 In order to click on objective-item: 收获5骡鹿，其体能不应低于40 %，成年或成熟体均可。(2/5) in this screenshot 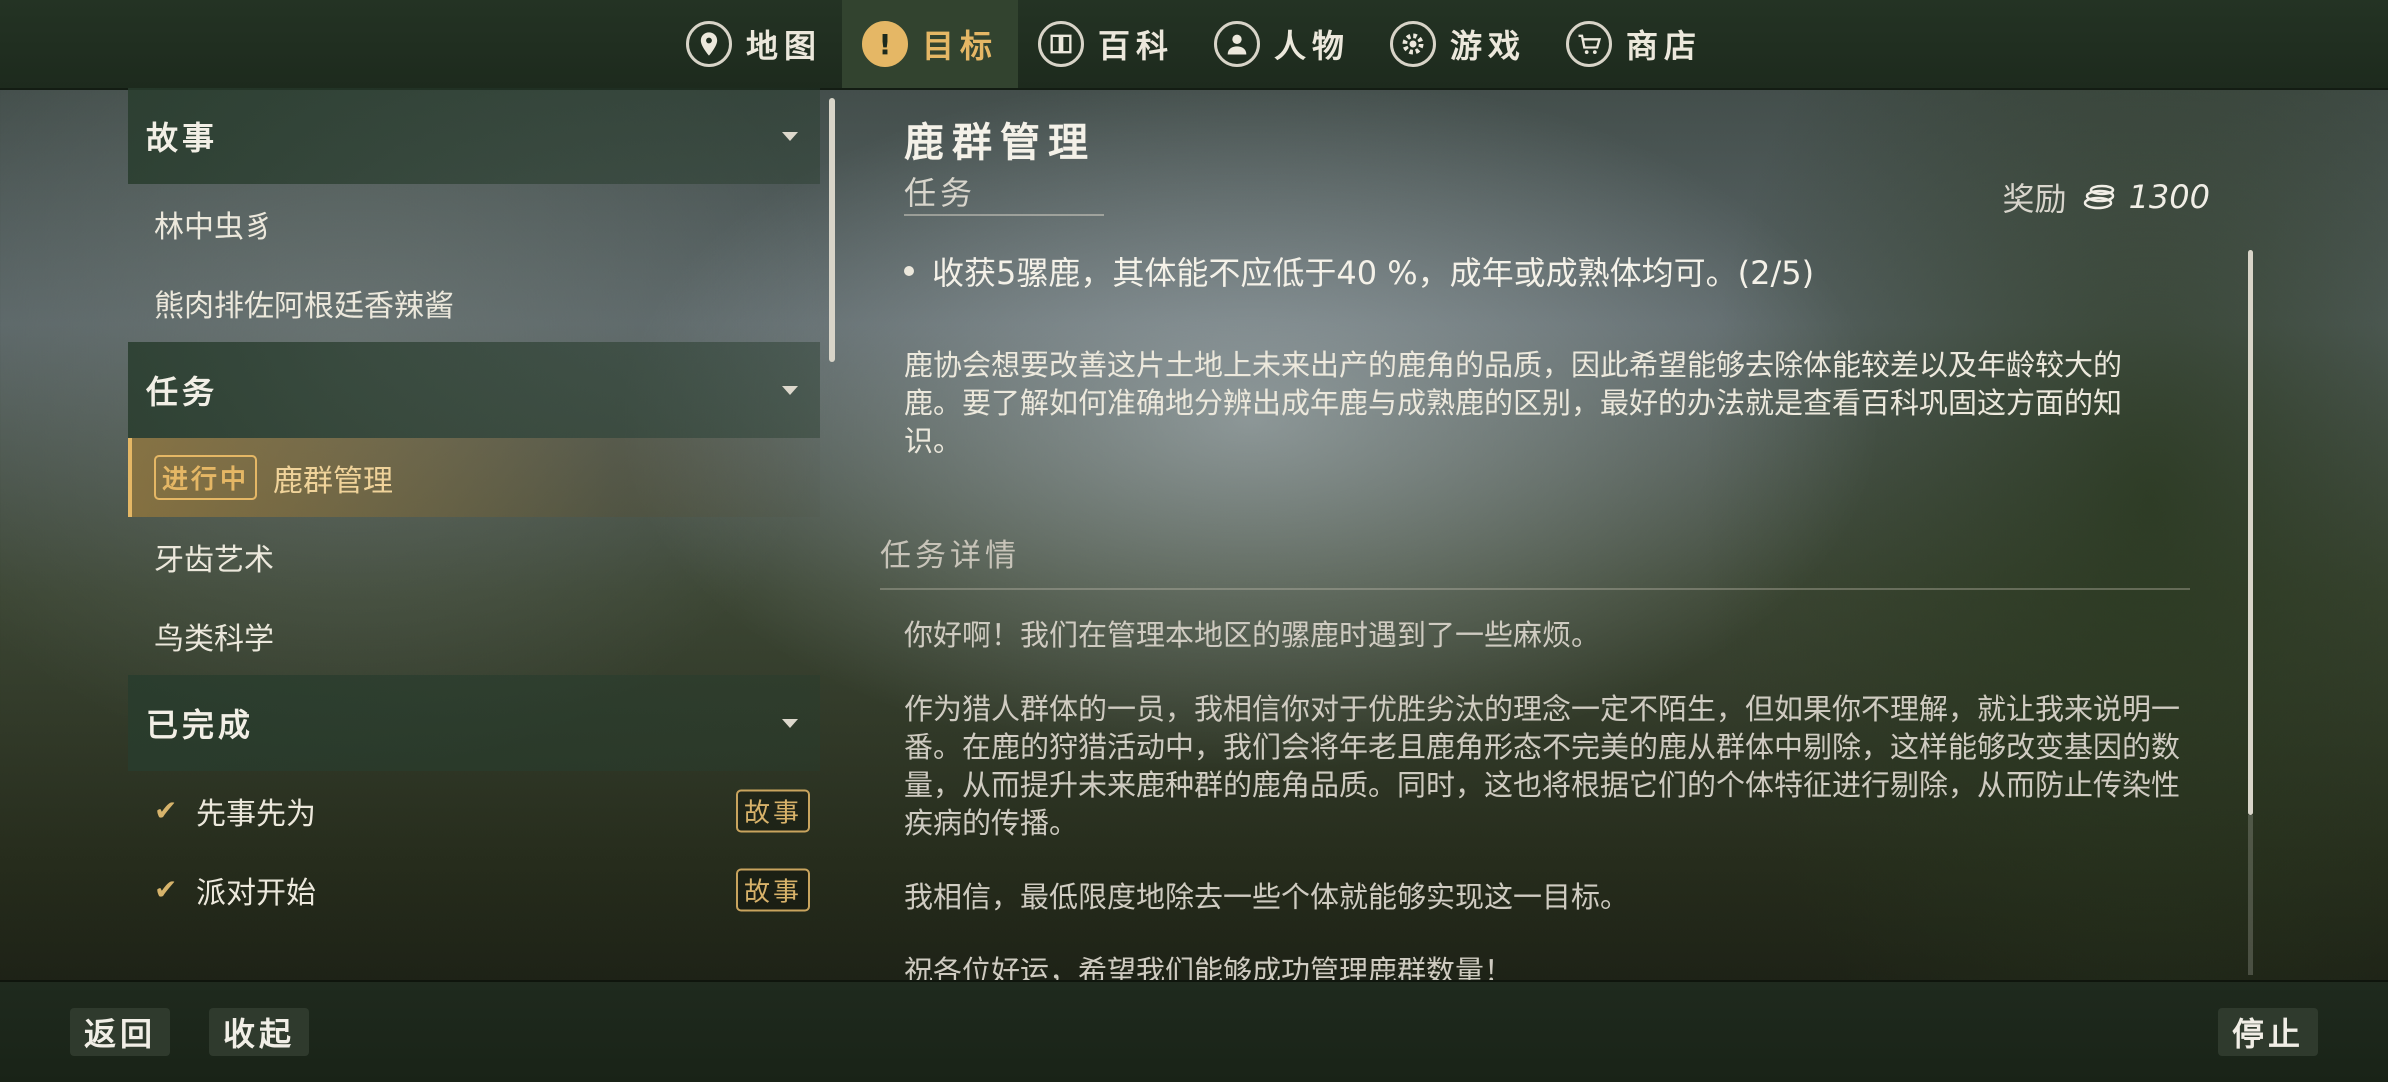, I will do `click(1359, 271)`.